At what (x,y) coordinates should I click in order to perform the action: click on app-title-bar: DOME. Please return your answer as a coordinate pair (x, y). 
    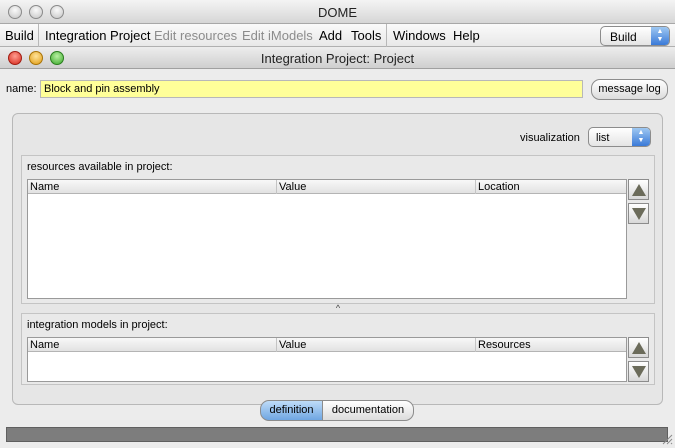
    Looking at the image, I should click on (337, 12).